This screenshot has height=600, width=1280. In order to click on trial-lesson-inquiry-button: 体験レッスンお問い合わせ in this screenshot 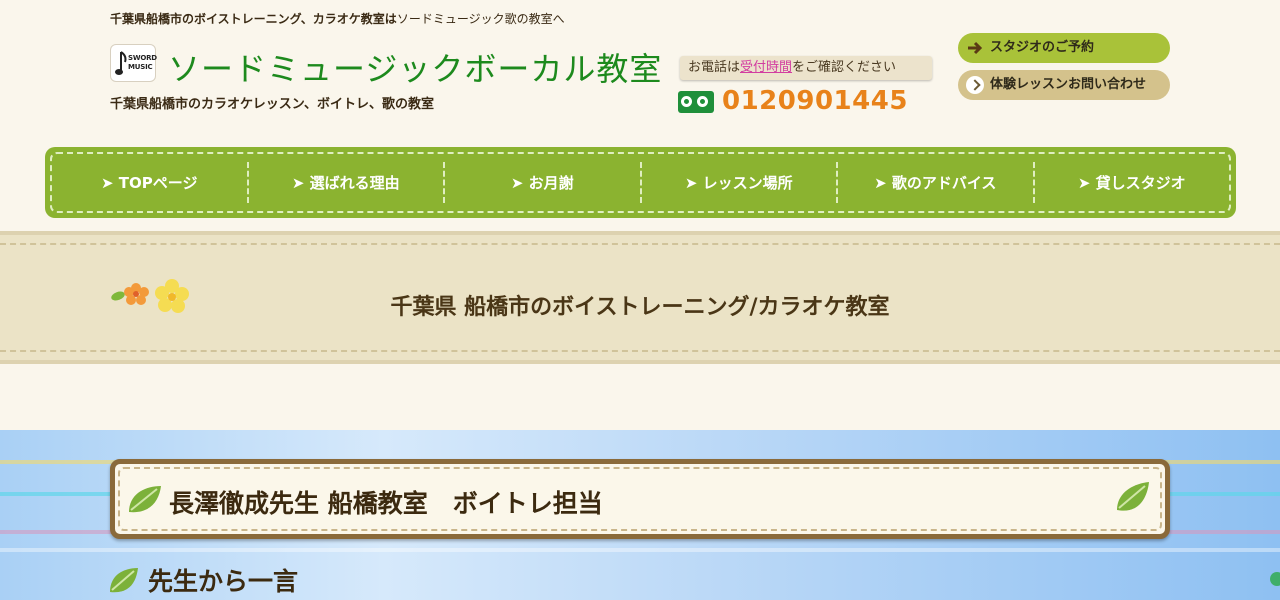, I will do `click(1064, 85)`.